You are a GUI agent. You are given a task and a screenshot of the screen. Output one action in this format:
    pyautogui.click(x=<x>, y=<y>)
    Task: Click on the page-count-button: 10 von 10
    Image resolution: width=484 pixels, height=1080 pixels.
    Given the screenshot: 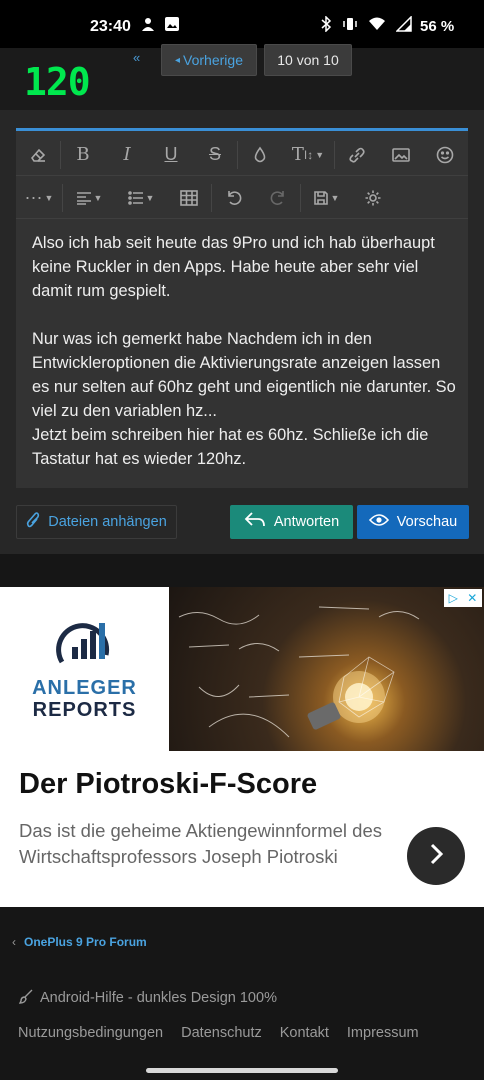 What is the action you would take?
    pyautogui.click(x=308, y=60)
    